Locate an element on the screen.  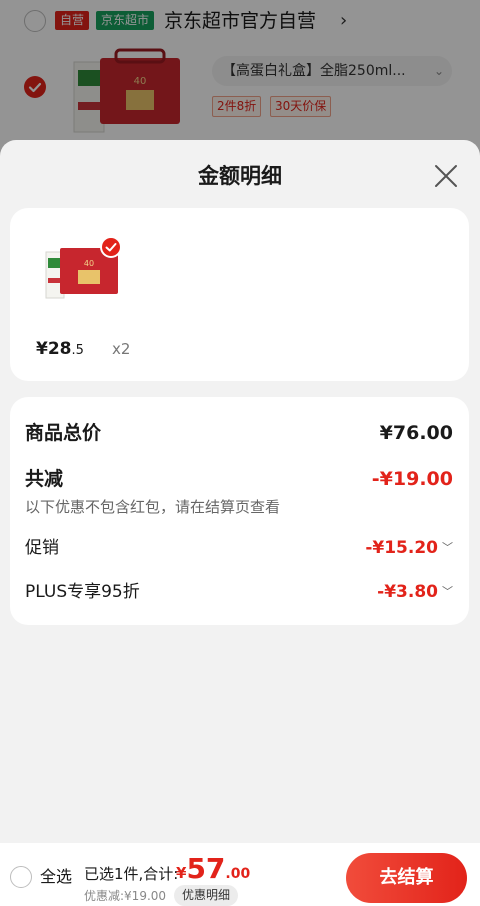
total-price-value: ¥76.00 is located at coordinates (416, 433).